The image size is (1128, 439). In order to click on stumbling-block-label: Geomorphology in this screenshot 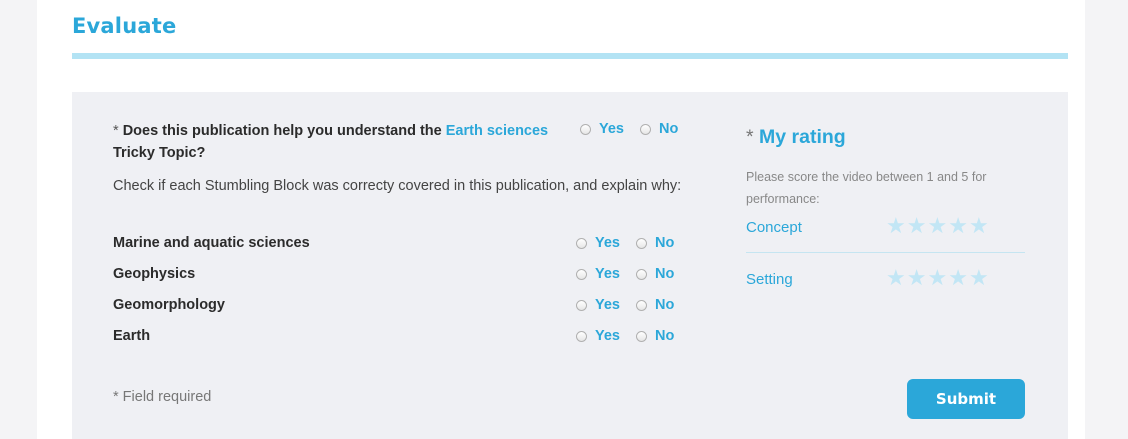, I will do `click(169, 305)`.